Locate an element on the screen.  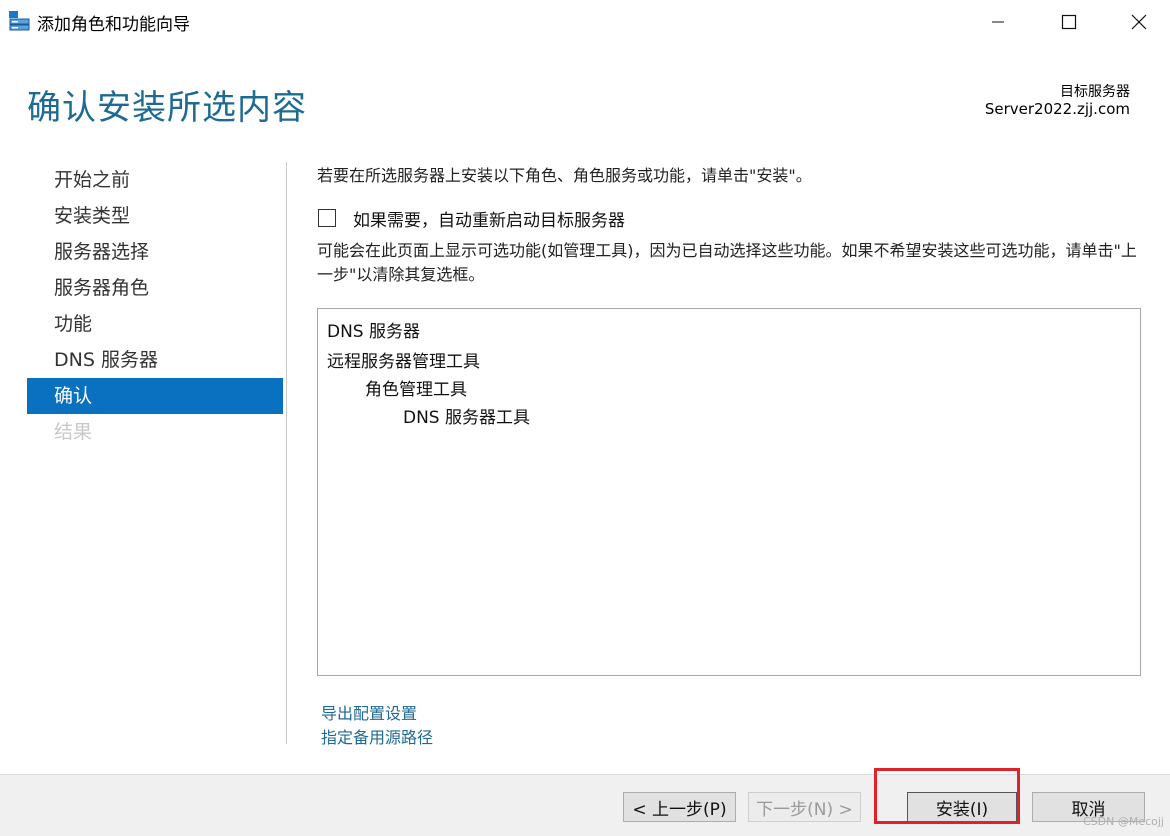
nav-step-item: 安装类型 is located at coordinates (155, 216).